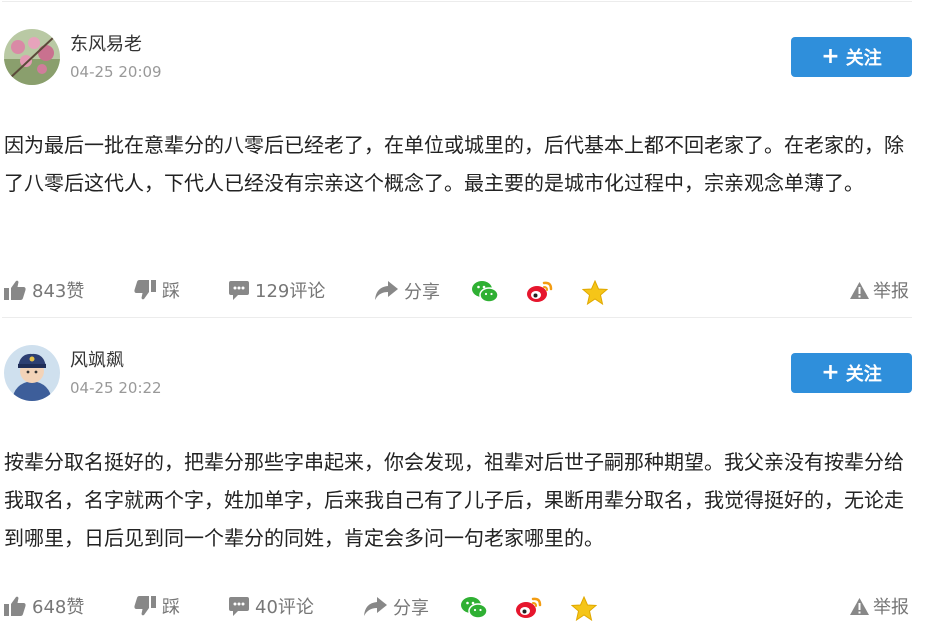 This screenshot has height=631, width=927. Describe the element at coordinates (457, 1) in the screenshot. I see `top-divider` at that location.